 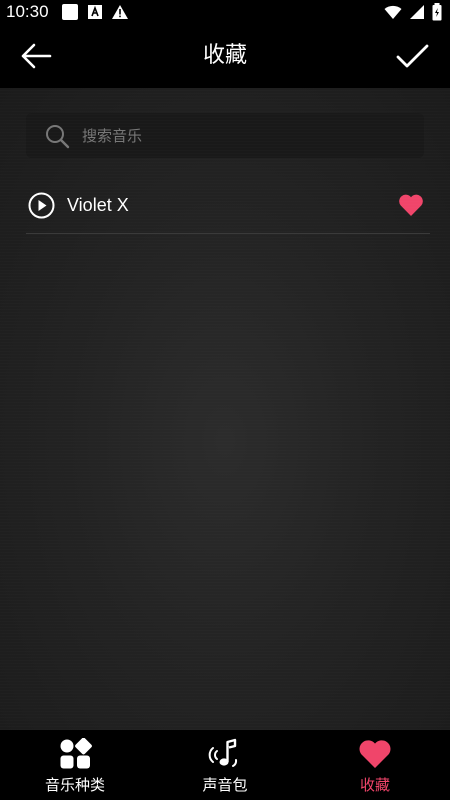 I want to click on status-left-icons, so click(x=95, y=12).